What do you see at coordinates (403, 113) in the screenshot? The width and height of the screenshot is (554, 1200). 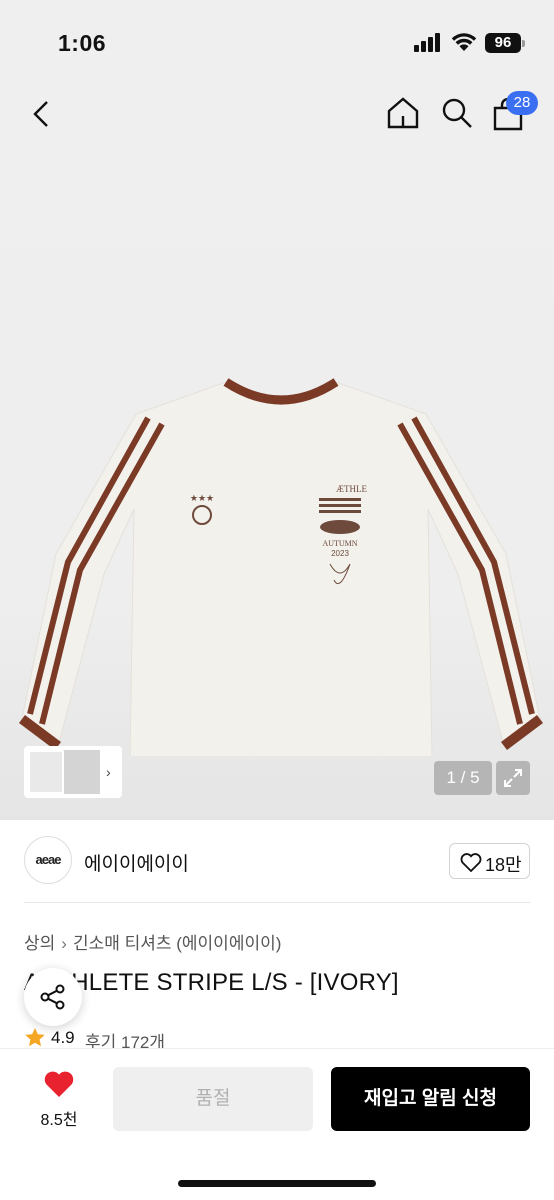 I see `home-icon` at bounding box center [403, 113].